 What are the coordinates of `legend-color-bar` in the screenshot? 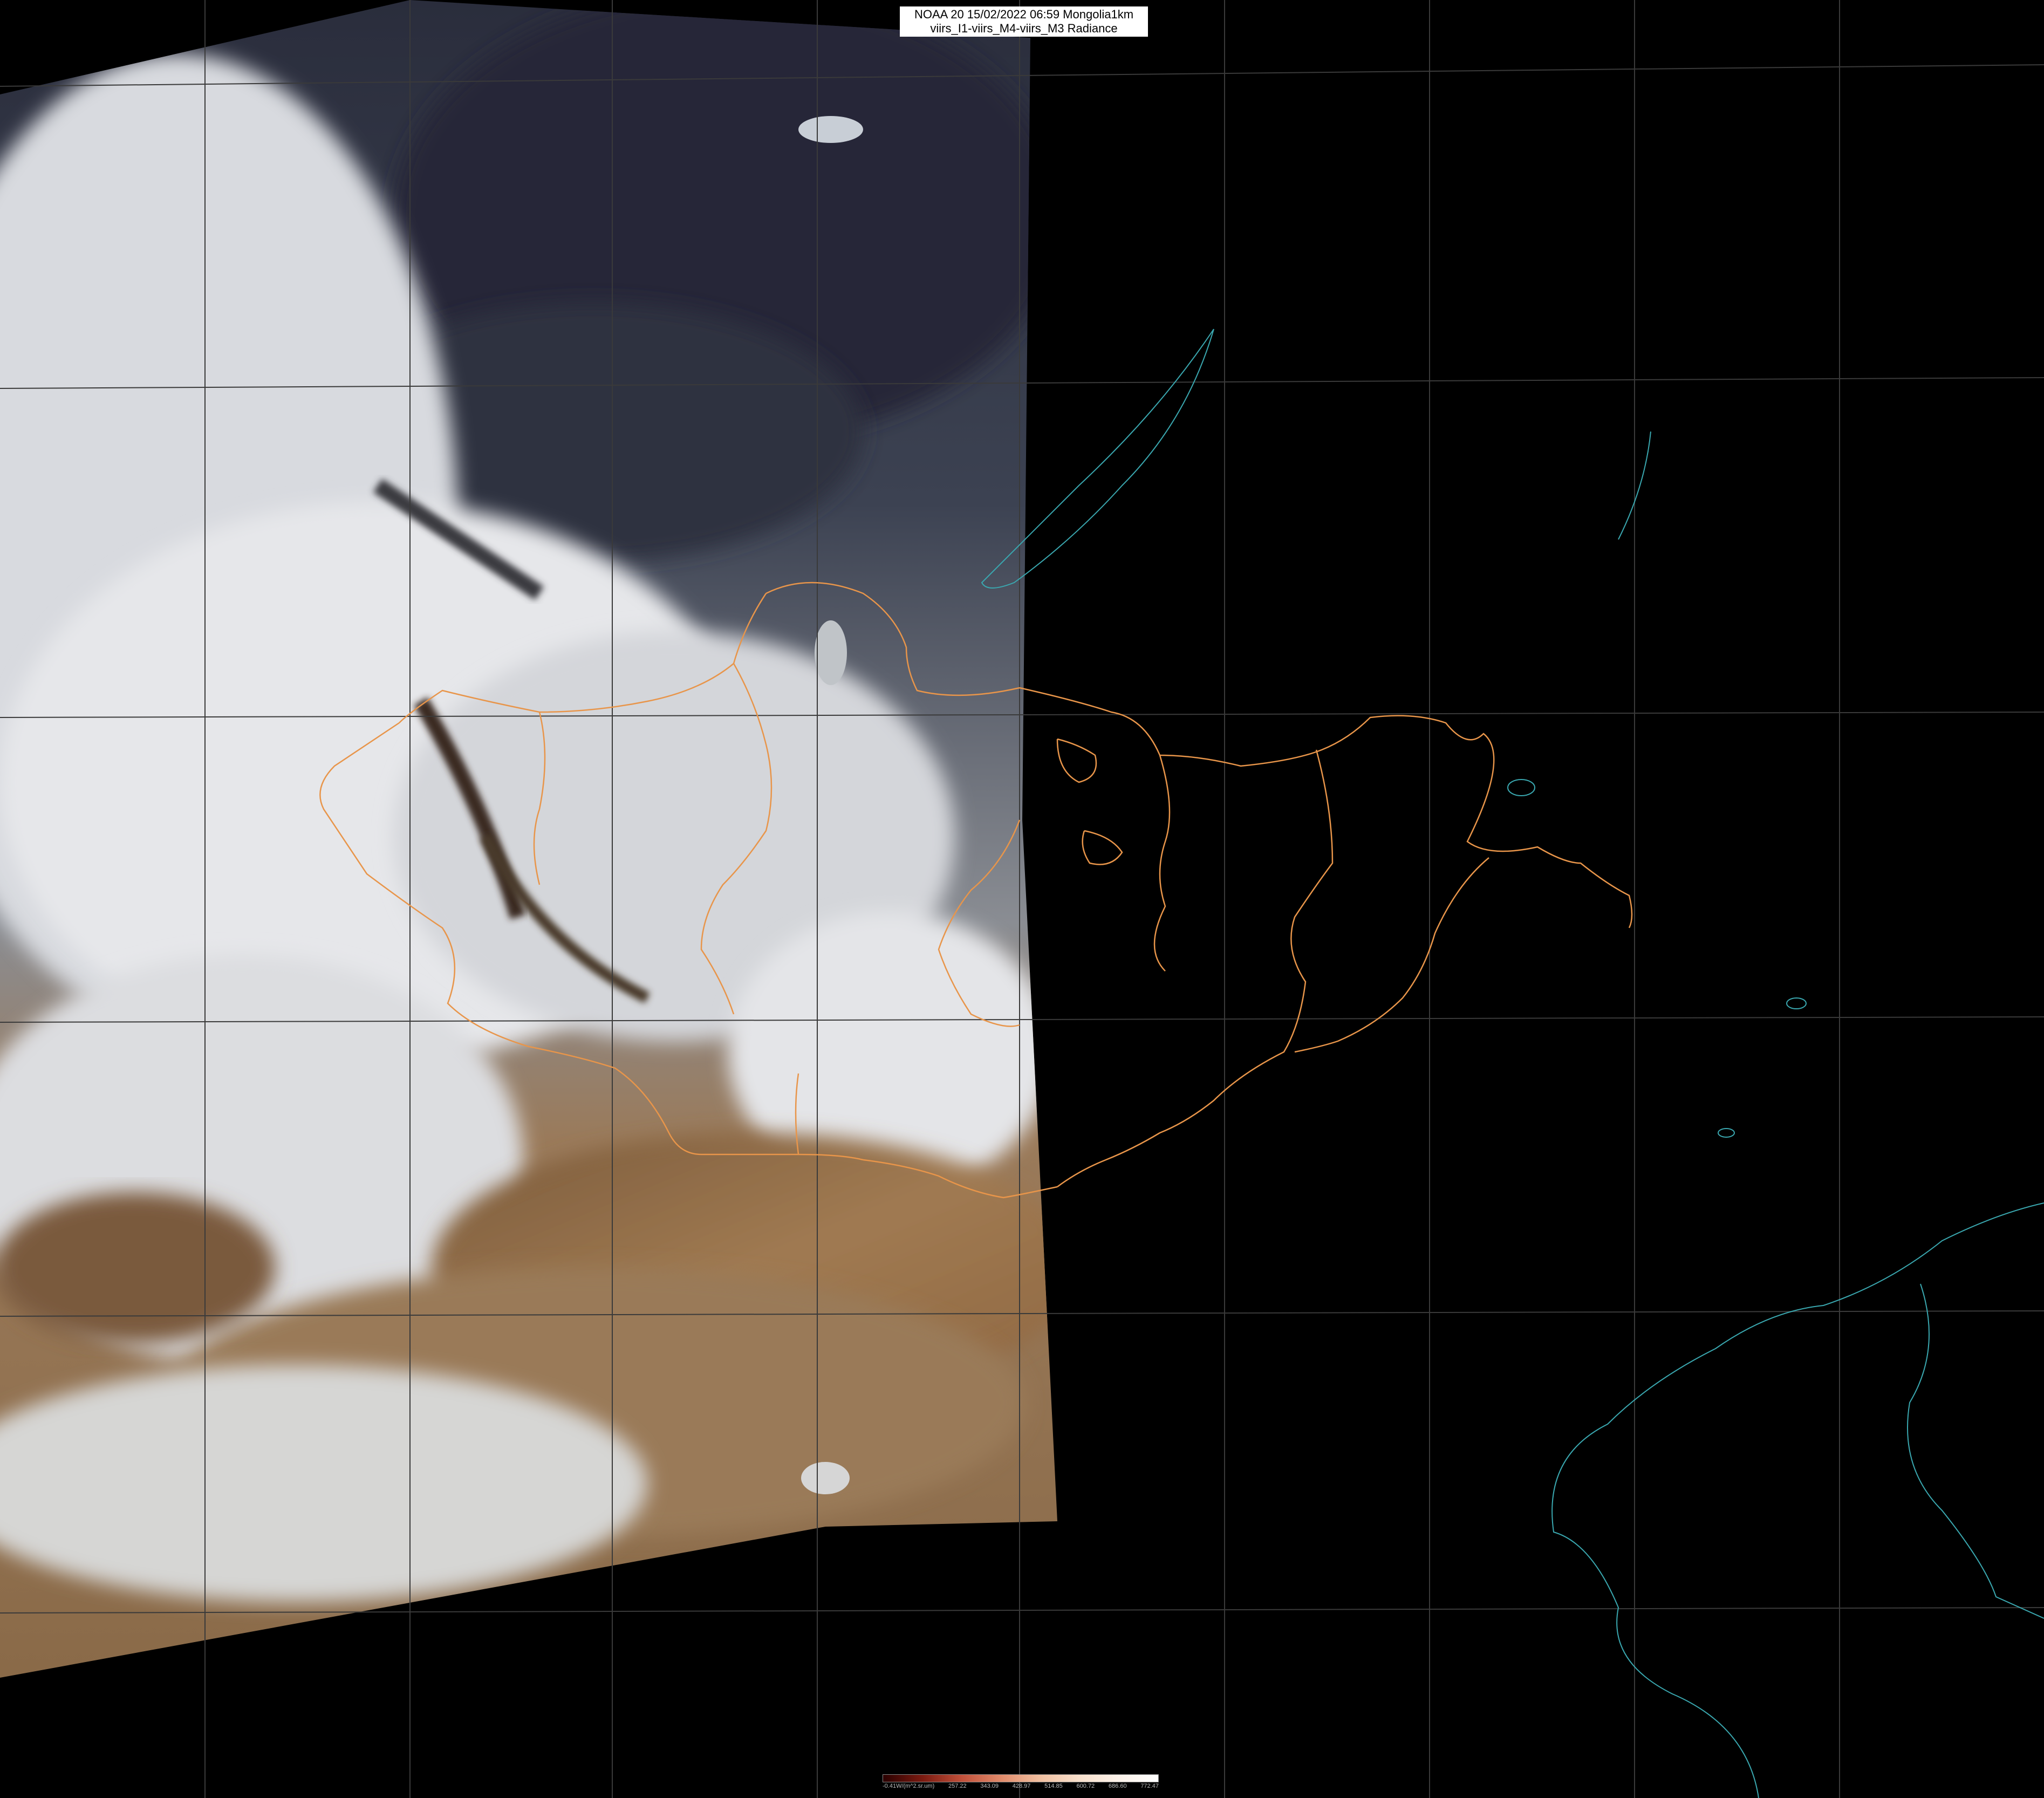 It's located at (1021, 1778).